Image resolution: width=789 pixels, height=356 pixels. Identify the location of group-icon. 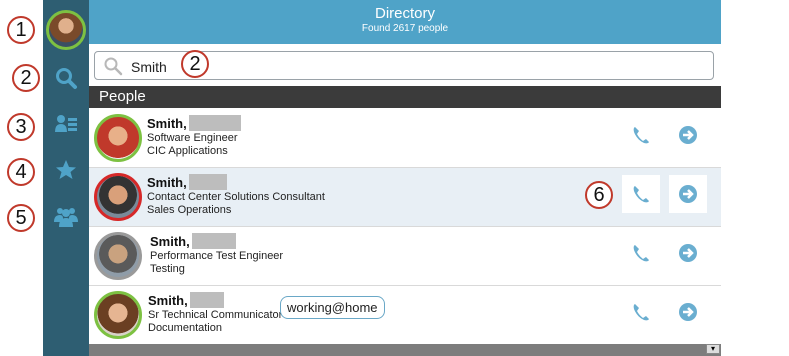
(66, 216).